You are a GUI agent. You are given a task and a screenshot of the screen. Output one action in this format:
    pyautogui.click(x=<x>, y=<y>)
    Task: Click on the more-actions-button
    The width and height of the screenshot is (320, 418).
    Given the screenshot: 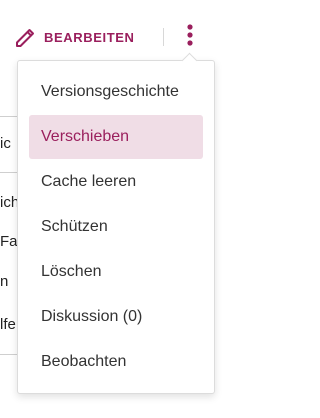 What is the action you would take?
    pyautogui.click(x=190, y=37)
    